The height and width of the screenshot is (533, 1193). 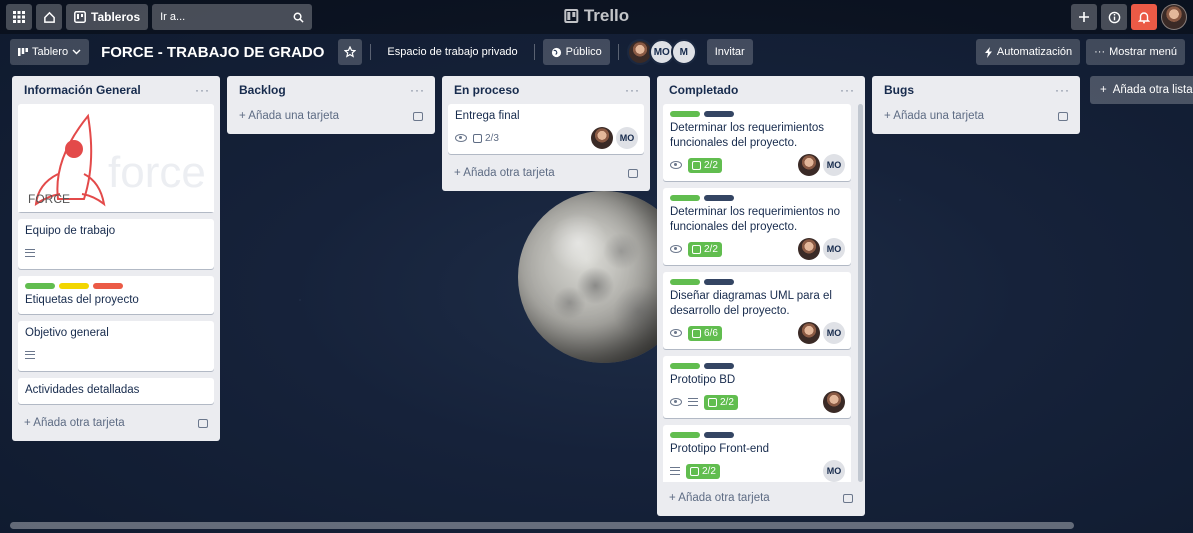 I want to click on notifications-button, so click(x=1144, y=17).